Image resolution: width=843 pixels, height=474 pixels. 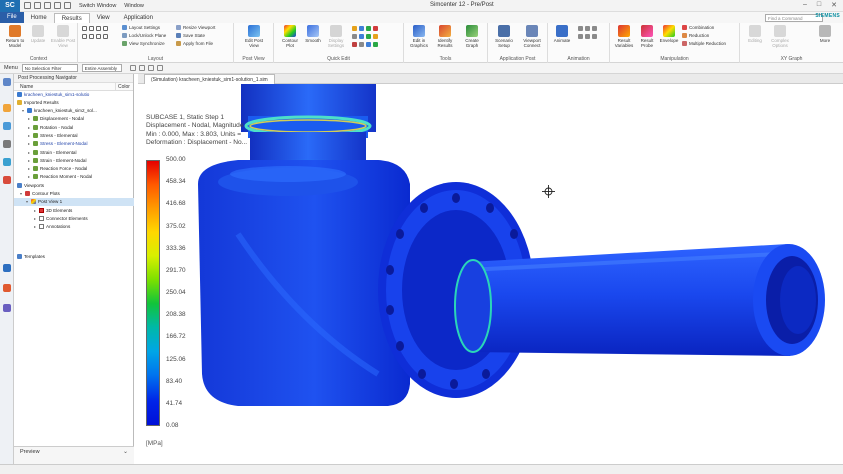 I want to click on result-probe-button: Result Probe, so click(x=647, y=36).